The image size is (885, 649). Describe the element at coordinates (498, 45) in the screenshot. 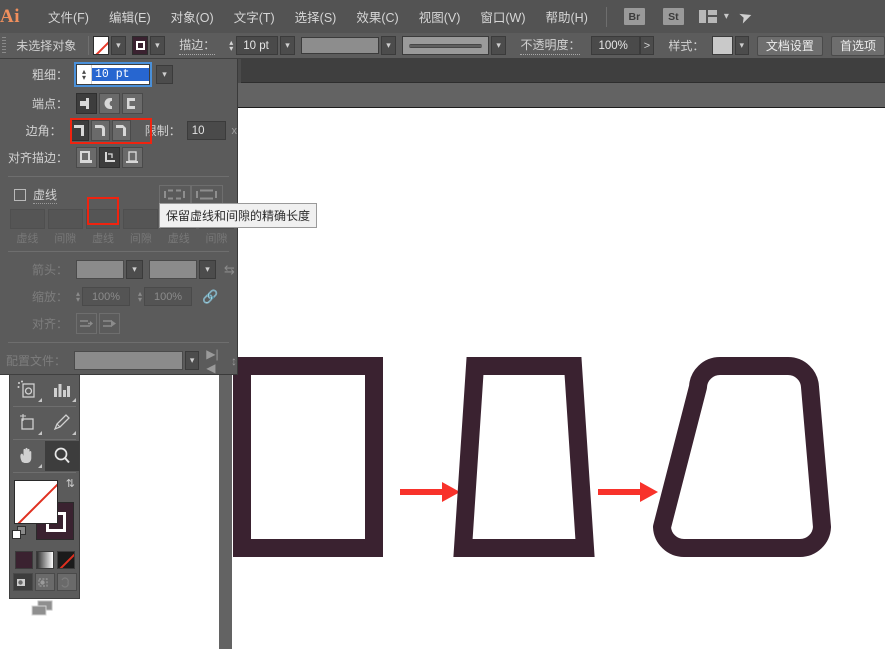

I see `brush-dropdown-icon: ▾` at that location.